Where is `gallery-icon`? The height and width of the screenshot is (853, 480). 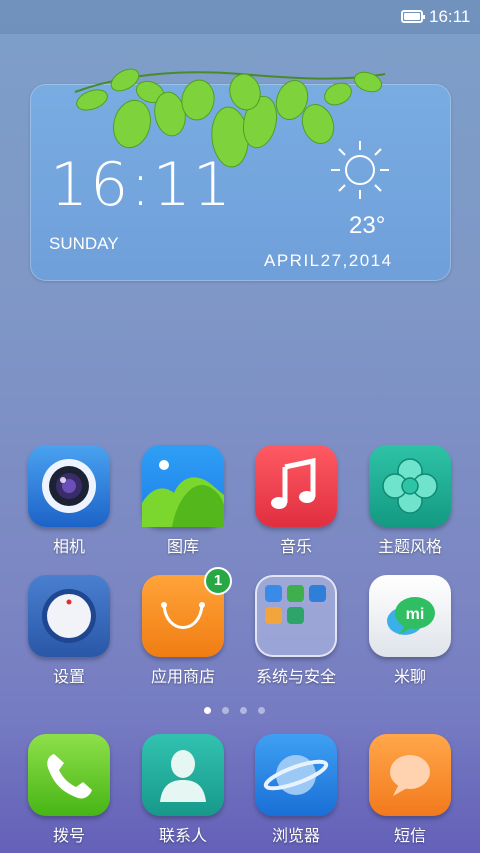 gallery-icon is located at coordinates (183, 486).